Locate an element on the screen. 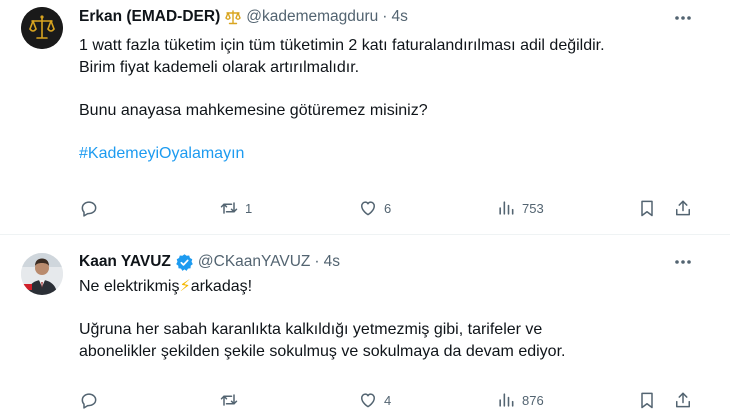 The image size is (730, 420). views-button: 753 is located at coordinates (520, 208).